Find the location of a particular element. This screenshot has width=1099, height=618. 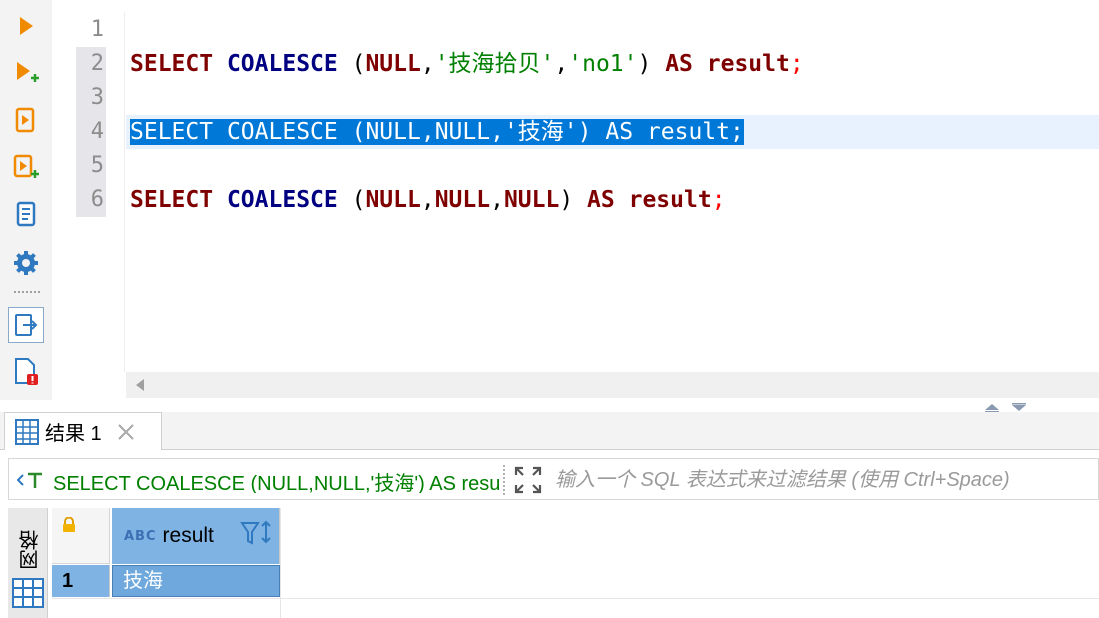

tab-result-1: 结果 1 is located at coordinates (83, 431).